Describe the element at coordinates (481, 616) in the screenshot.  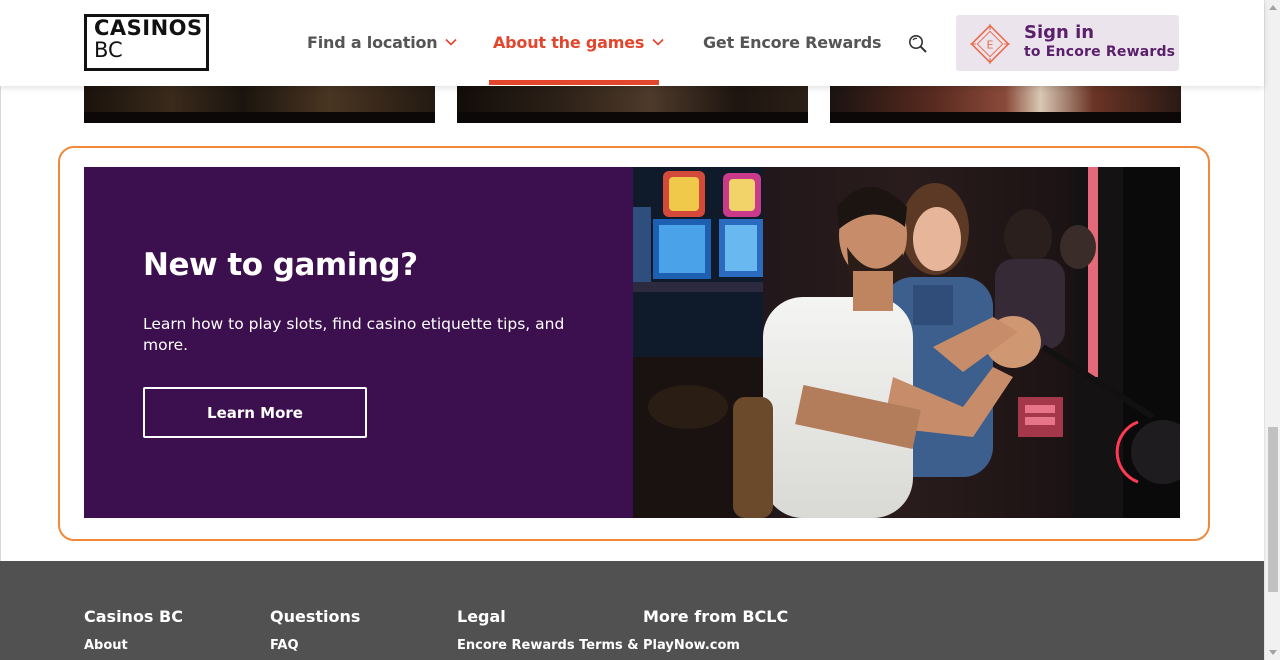
I see `footer-heading: Legal` at that location.